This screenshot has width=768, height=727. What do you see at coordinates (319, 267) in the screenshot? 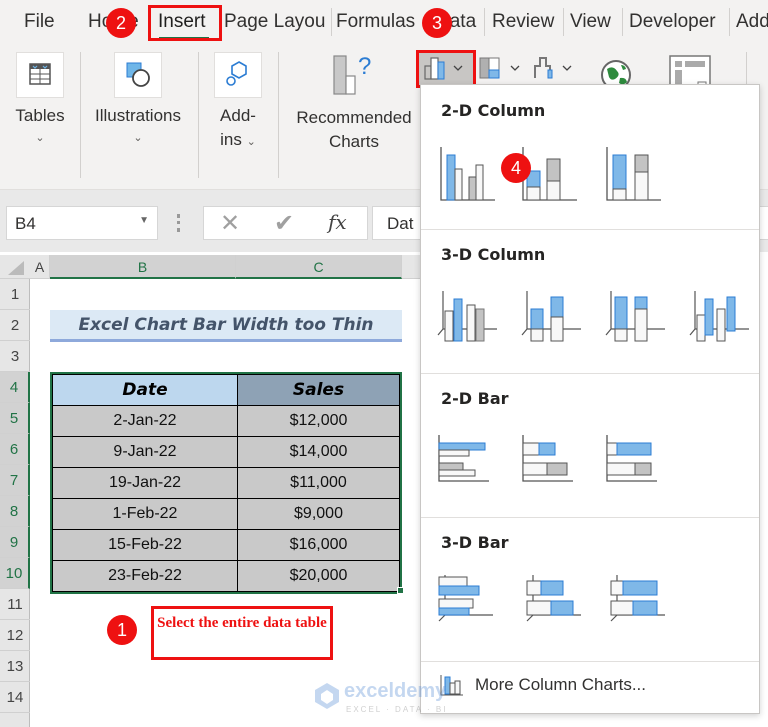
I see `column-header-c: C` at bounding box center [319, 267].